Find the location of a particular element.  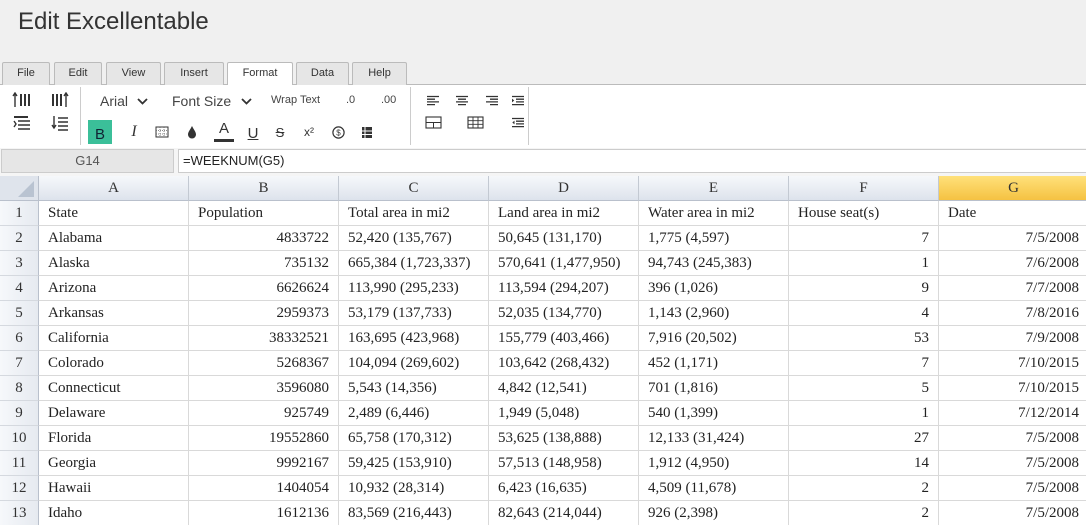

row-header-4: 4 is located at coordinates (19, 288).